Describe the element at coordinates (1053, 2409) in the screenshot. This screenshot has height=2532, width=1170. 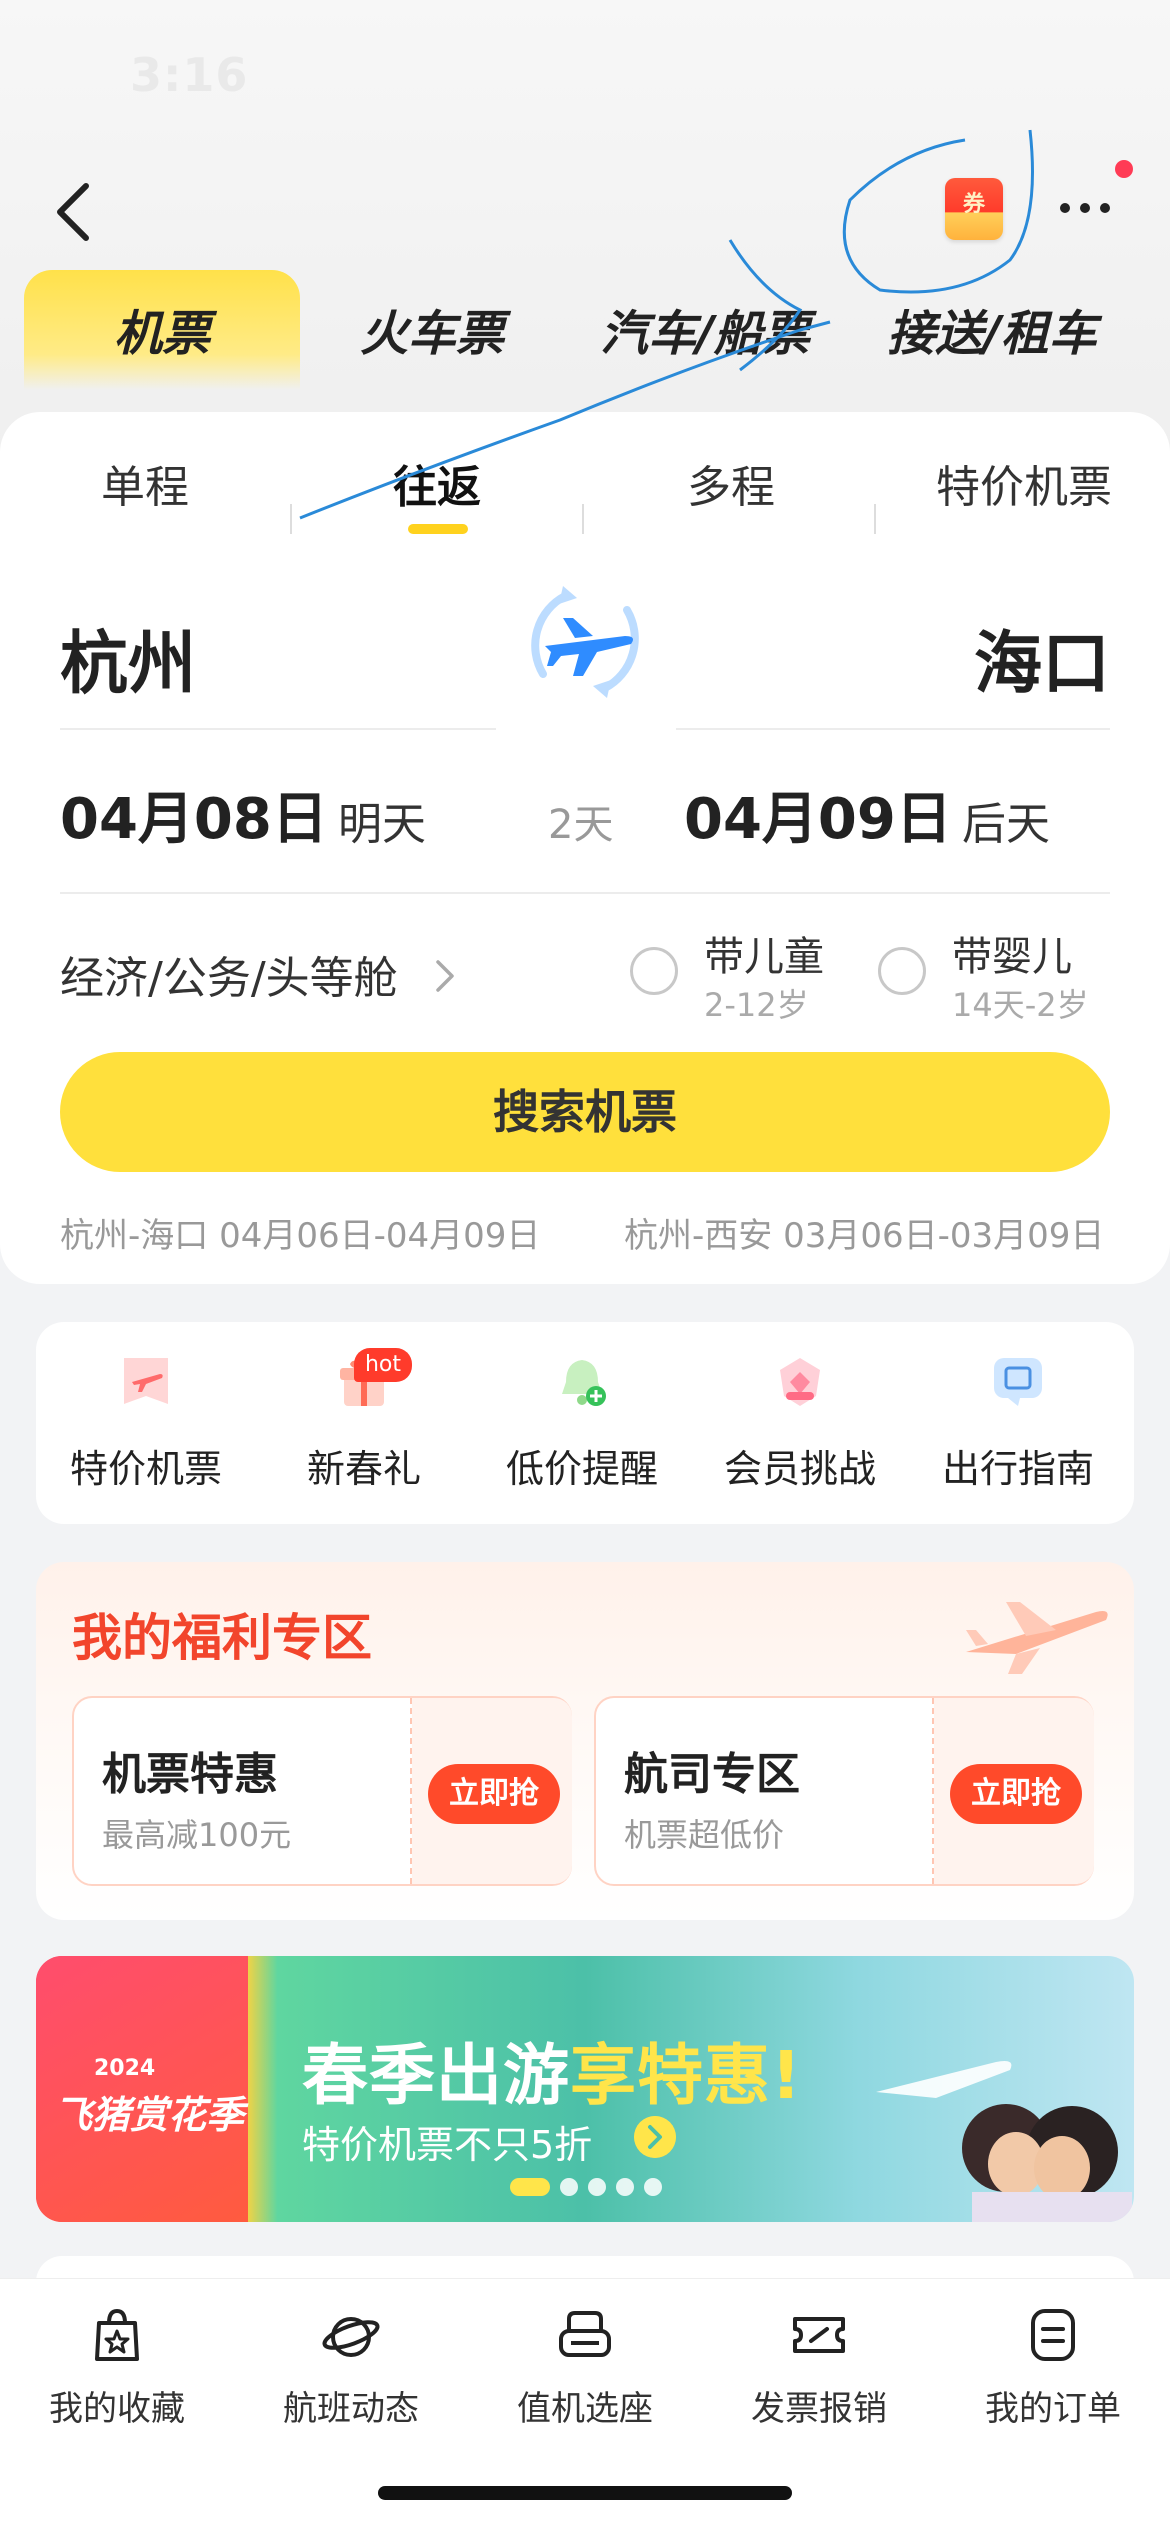
I see `nav-label: 我的订单` at that location.